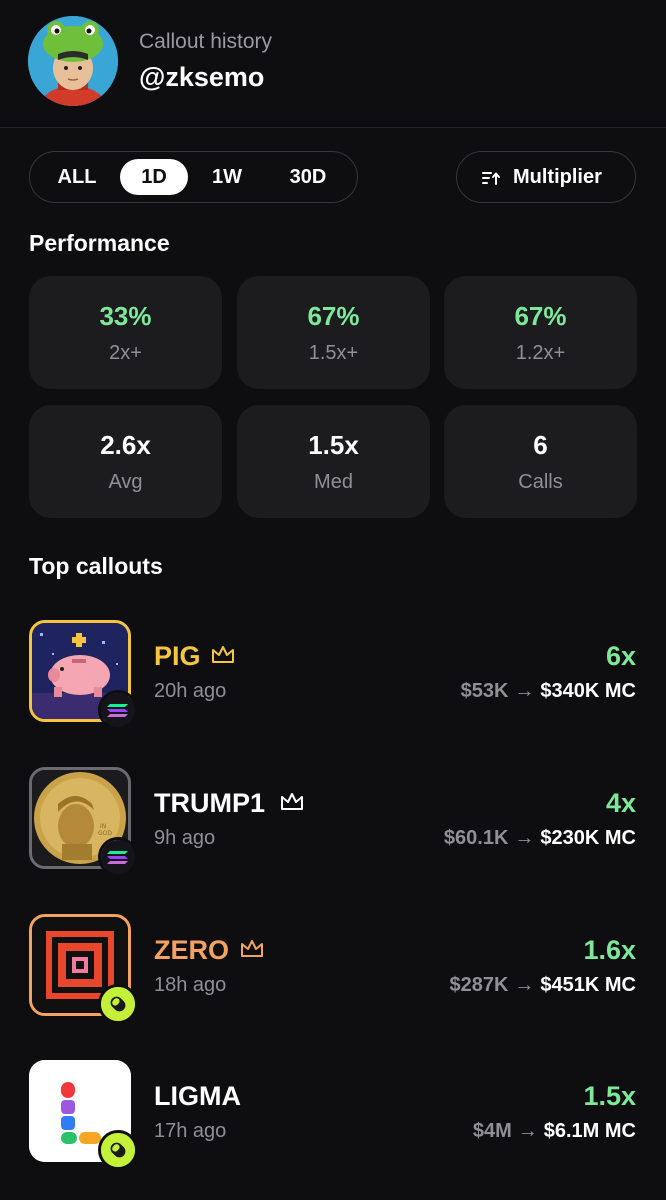  What do you see at coordinates (540, 445) in the screenshot?
I see `stat-value: 6` at bounding box center [540, 445].